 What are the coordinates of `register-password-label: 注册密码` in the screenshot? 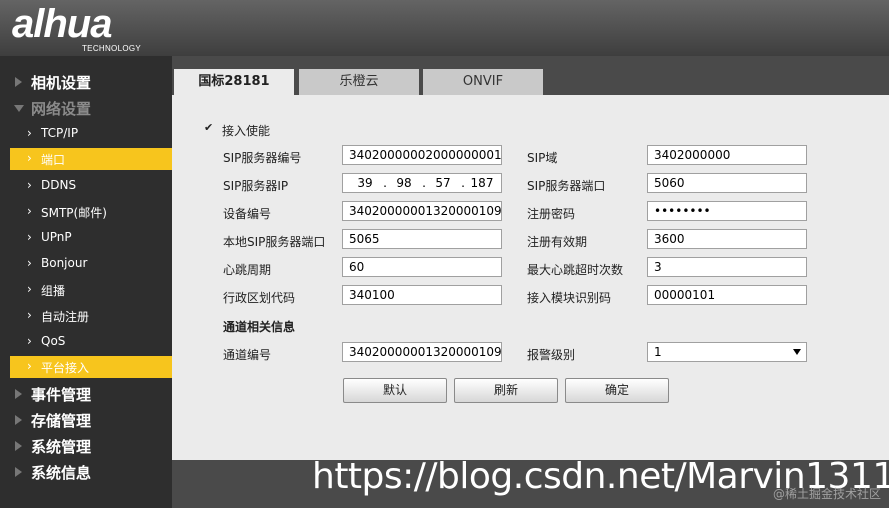 It's located at (551, 214).